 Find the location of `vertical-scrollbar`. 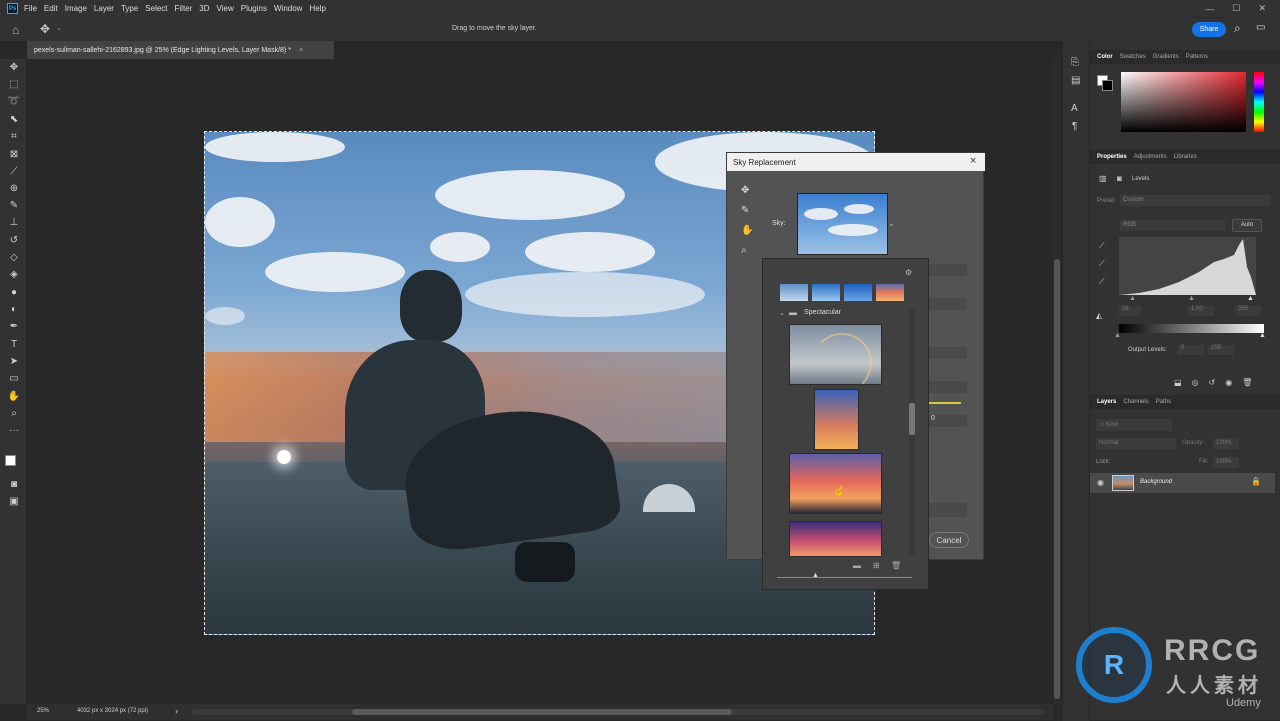

vertical-scrollbar is located at coordinates (1057, 381).